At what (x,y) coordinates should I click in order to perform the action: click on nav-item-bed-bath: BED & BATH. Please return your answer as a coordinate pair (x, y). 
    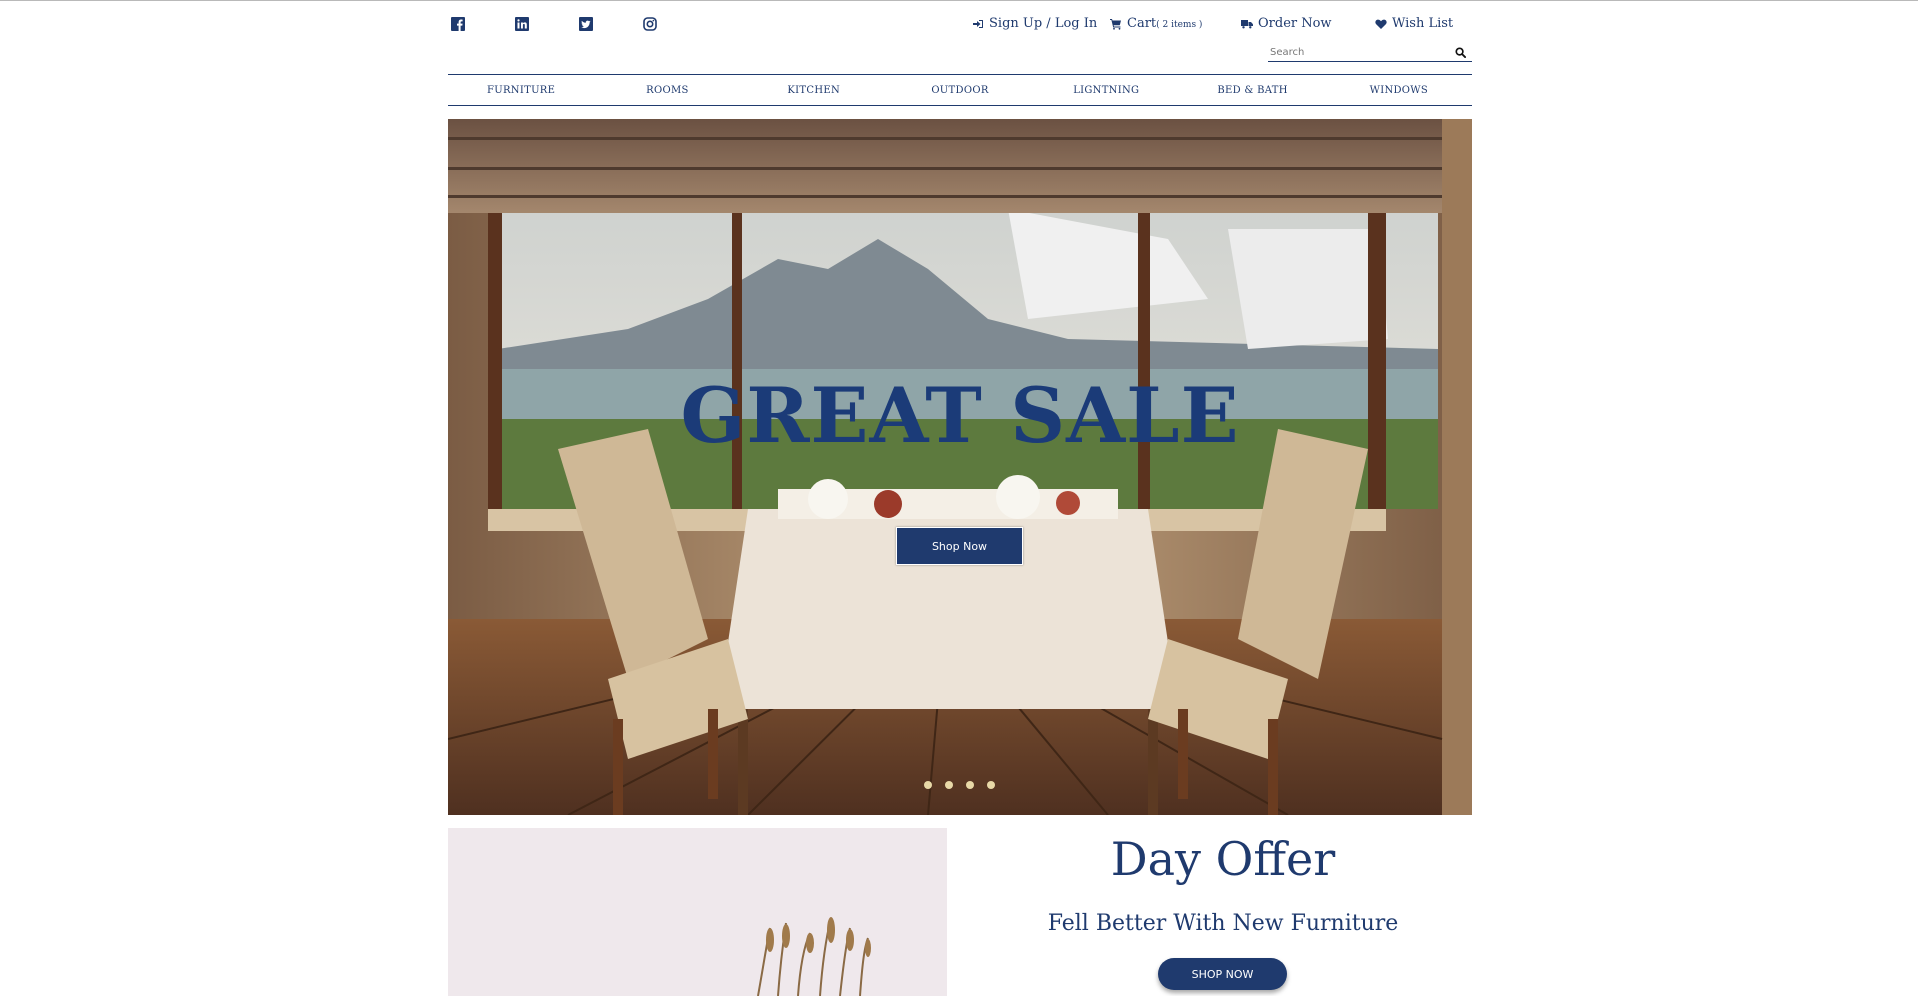
    Looking at the image, I should click on (1253, 90).